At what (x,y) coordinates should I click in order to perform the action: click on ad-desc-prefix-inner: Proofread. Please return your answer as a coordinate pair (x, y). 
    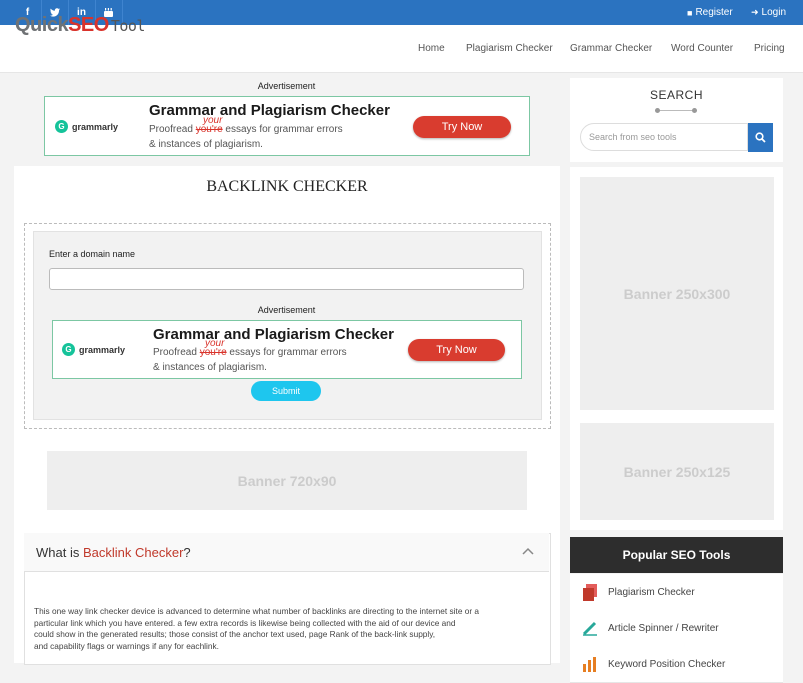
    Looking at the image, I should click on (175, 352).